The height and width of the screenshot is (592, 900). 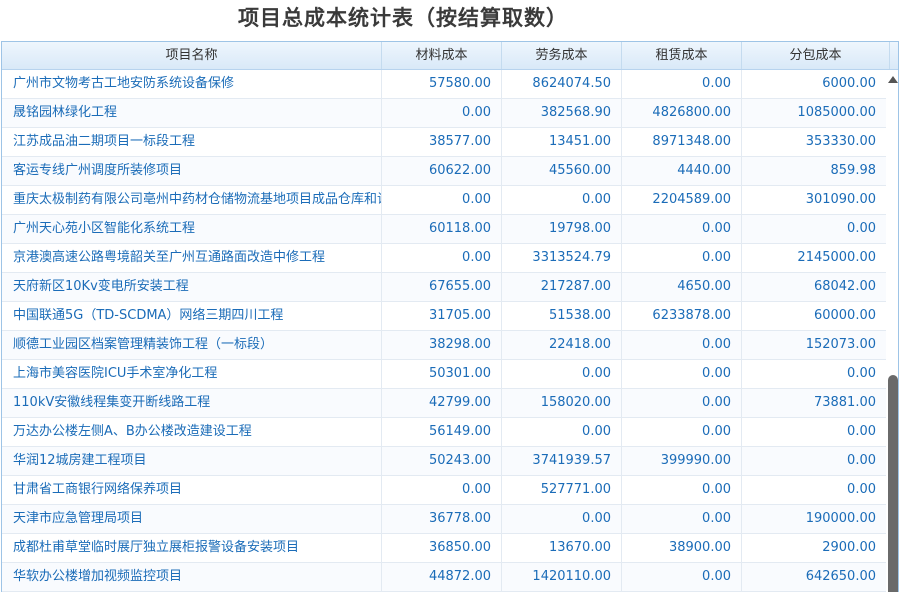 I want to click on table-row: 天津市应急管理局项目 36778.00 0.00 0.00 190000.00, so click(x=444, y=519).